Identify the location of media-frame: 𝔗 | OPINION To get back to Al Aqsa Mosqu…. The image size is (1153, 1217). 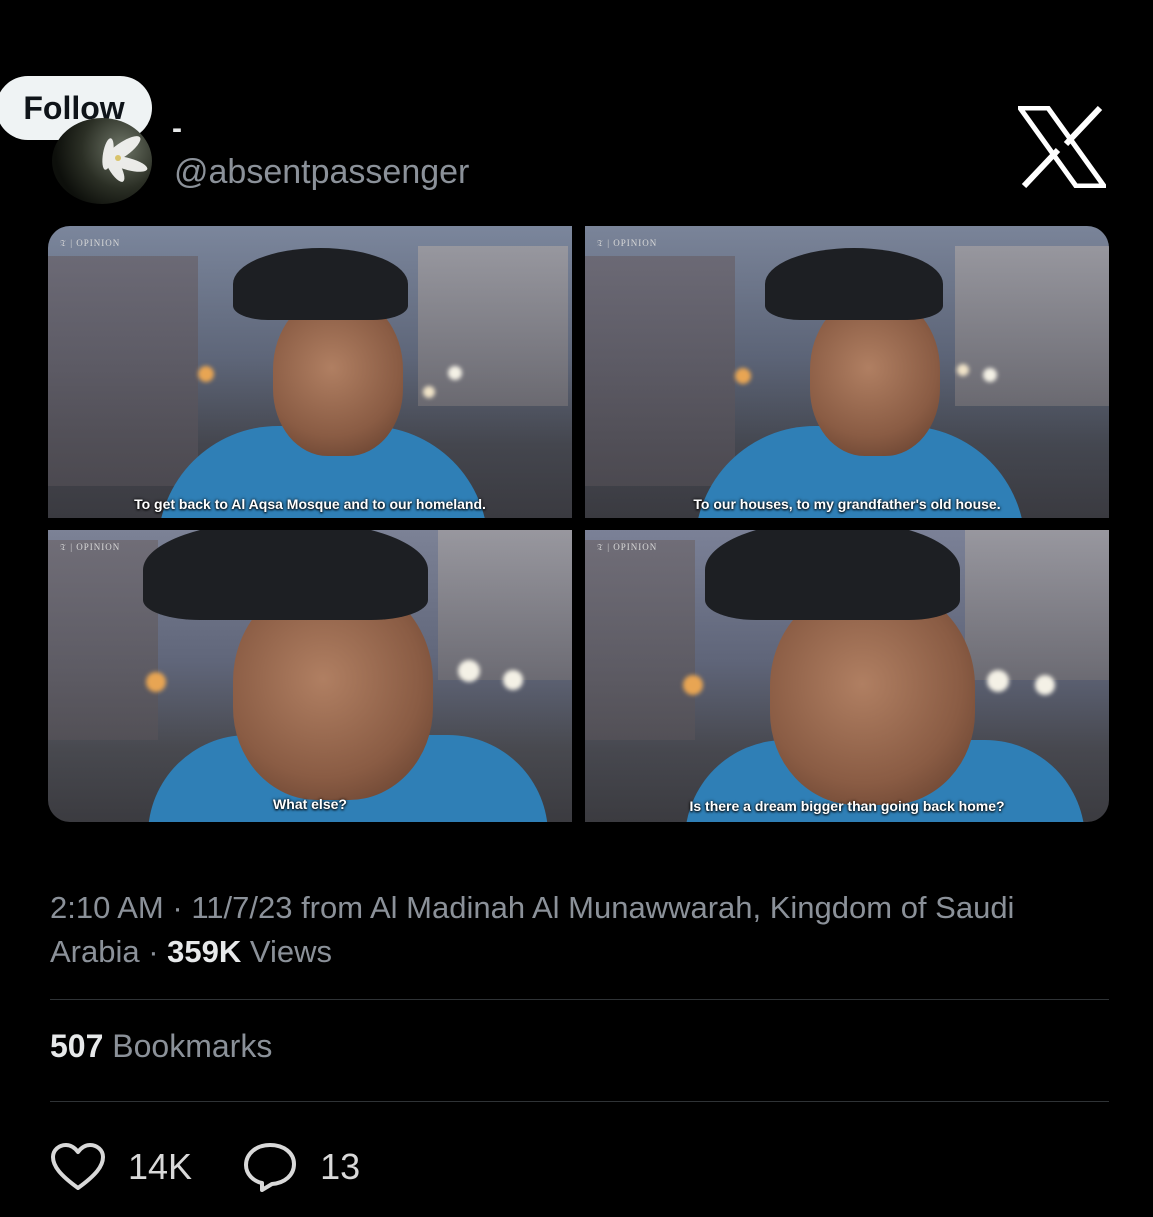
(310, 372).